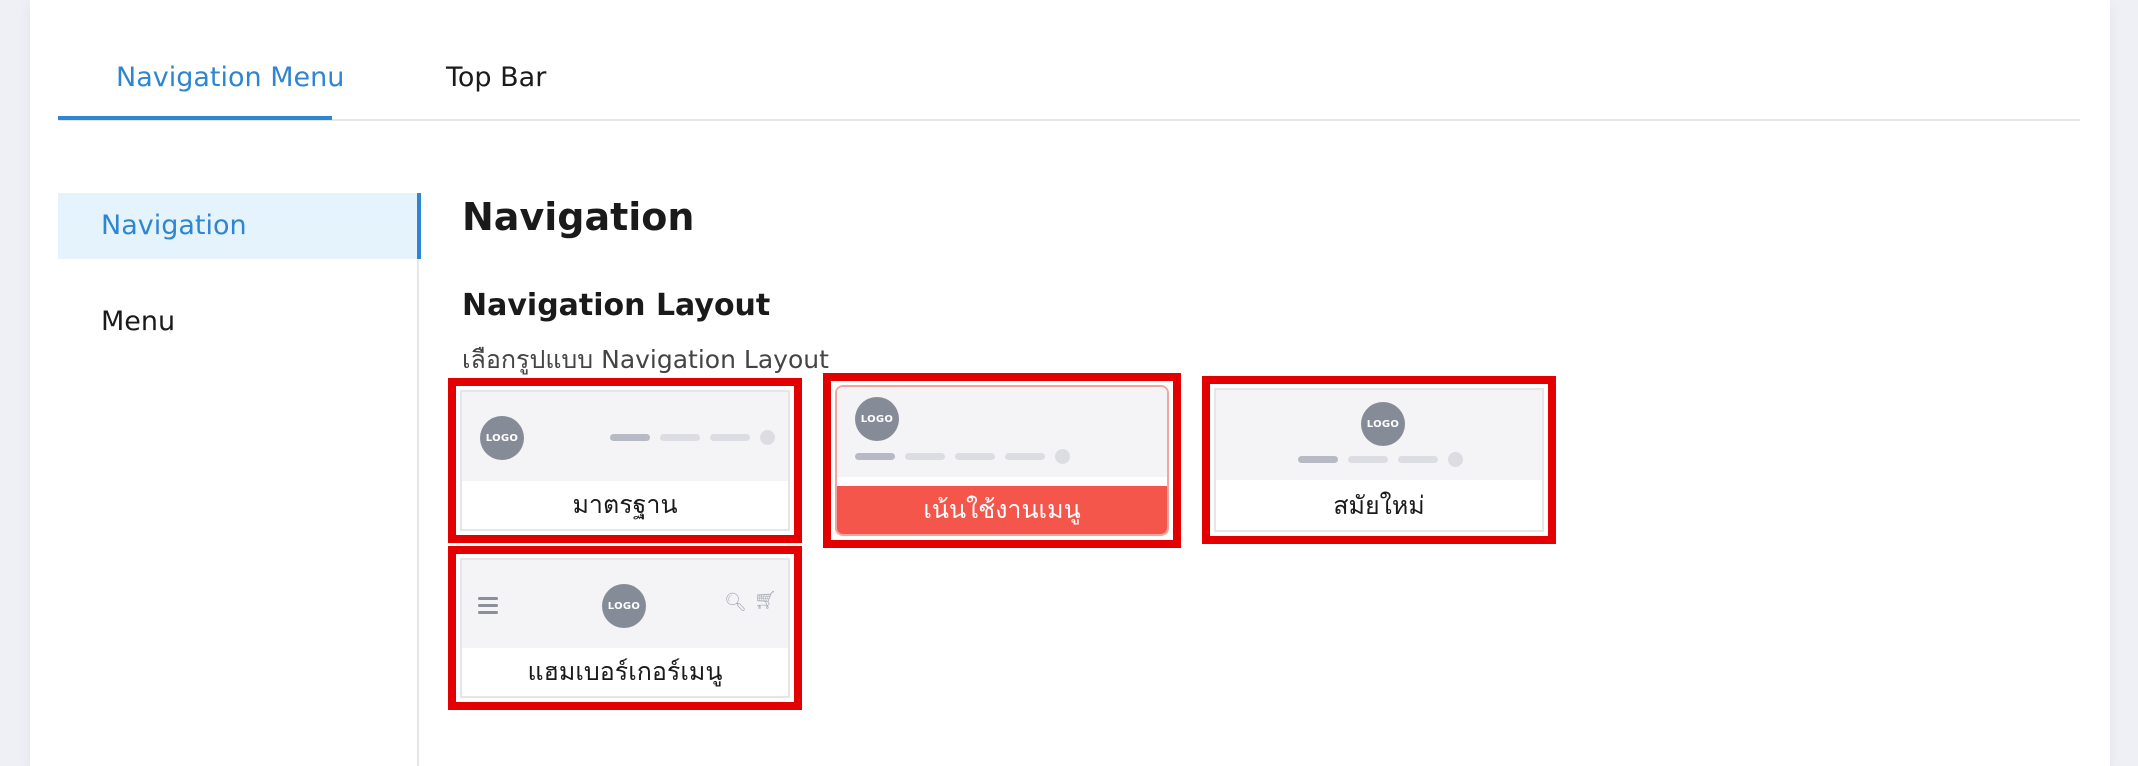 The height and width of the screenshot is (766, 2138). What do you see at coordinates (195, 118) in the screenshot?
I see `active-tab-indicator` at bounding box center [195, 118].